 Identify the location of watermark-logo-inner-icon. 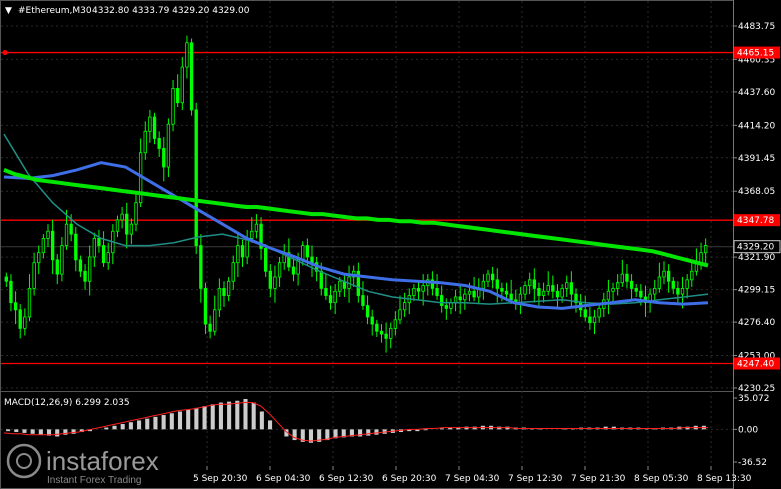
(24, 461).